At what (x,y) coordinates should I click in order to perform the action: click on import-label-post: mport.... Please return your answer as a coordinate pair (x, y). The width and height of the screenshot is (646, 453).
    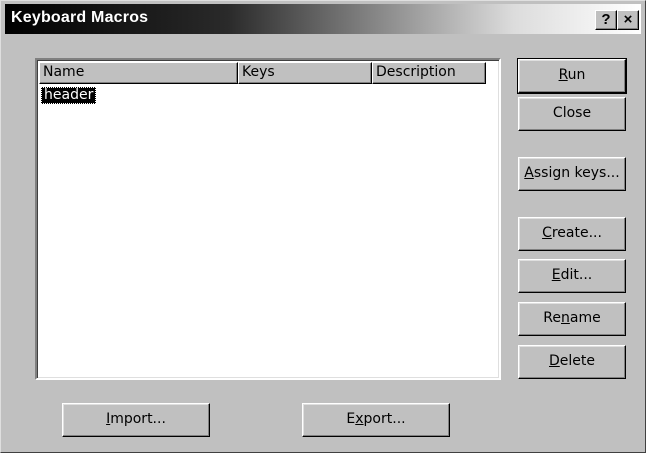
    Looking at the image, I should click on (138, 419).